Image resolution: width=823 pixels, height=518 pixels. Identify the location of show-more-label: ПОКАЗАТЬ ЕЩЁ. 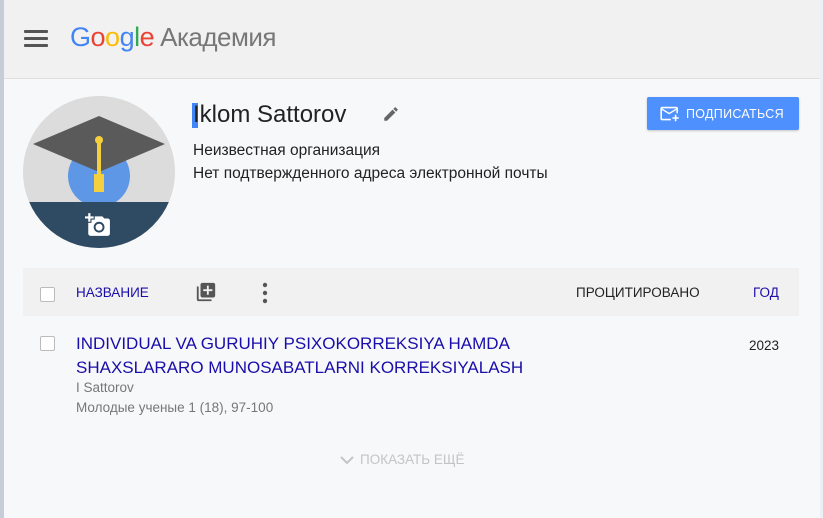
(412, 459).